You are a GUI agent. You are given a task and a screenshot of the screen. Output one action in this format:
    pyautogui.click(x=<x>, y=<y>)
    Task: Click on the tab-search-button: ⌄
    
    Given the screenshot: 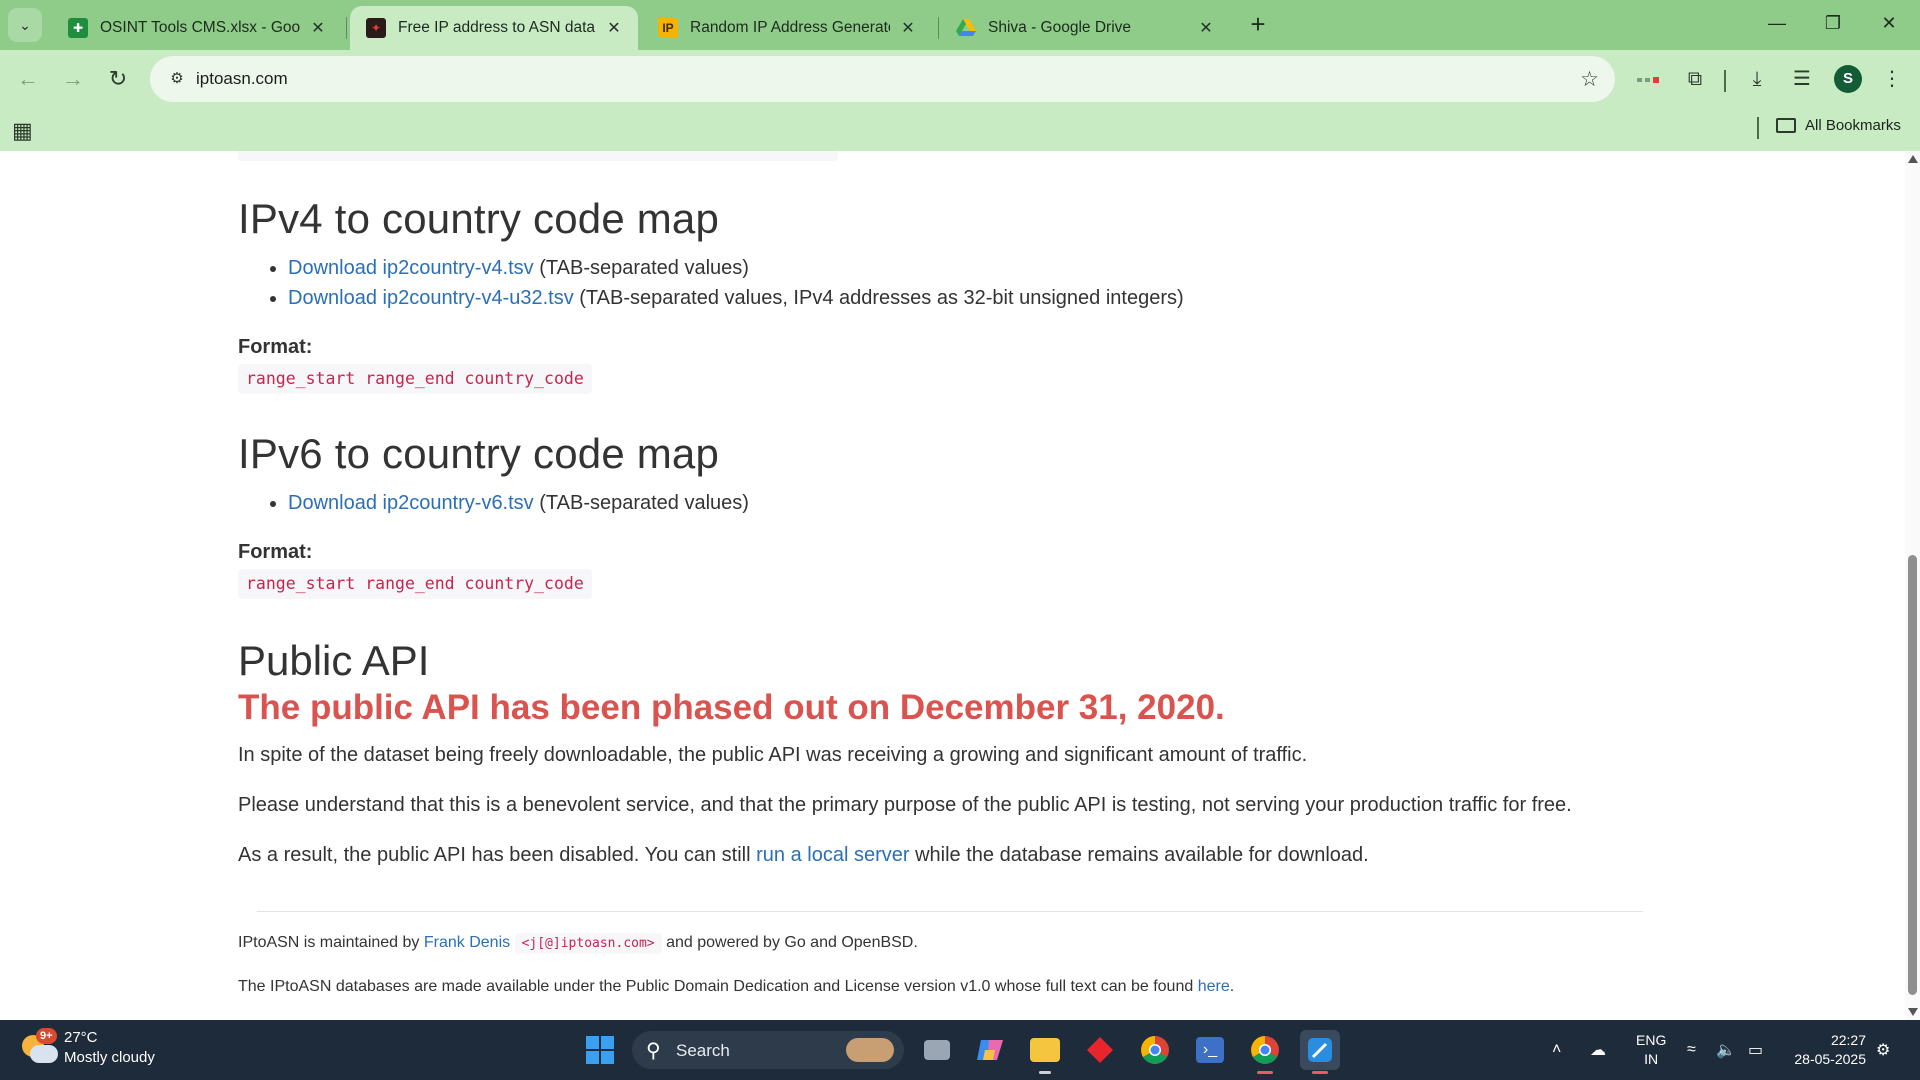 What is the action you would take?
    pyautogui.click(x=25, y=25)
    